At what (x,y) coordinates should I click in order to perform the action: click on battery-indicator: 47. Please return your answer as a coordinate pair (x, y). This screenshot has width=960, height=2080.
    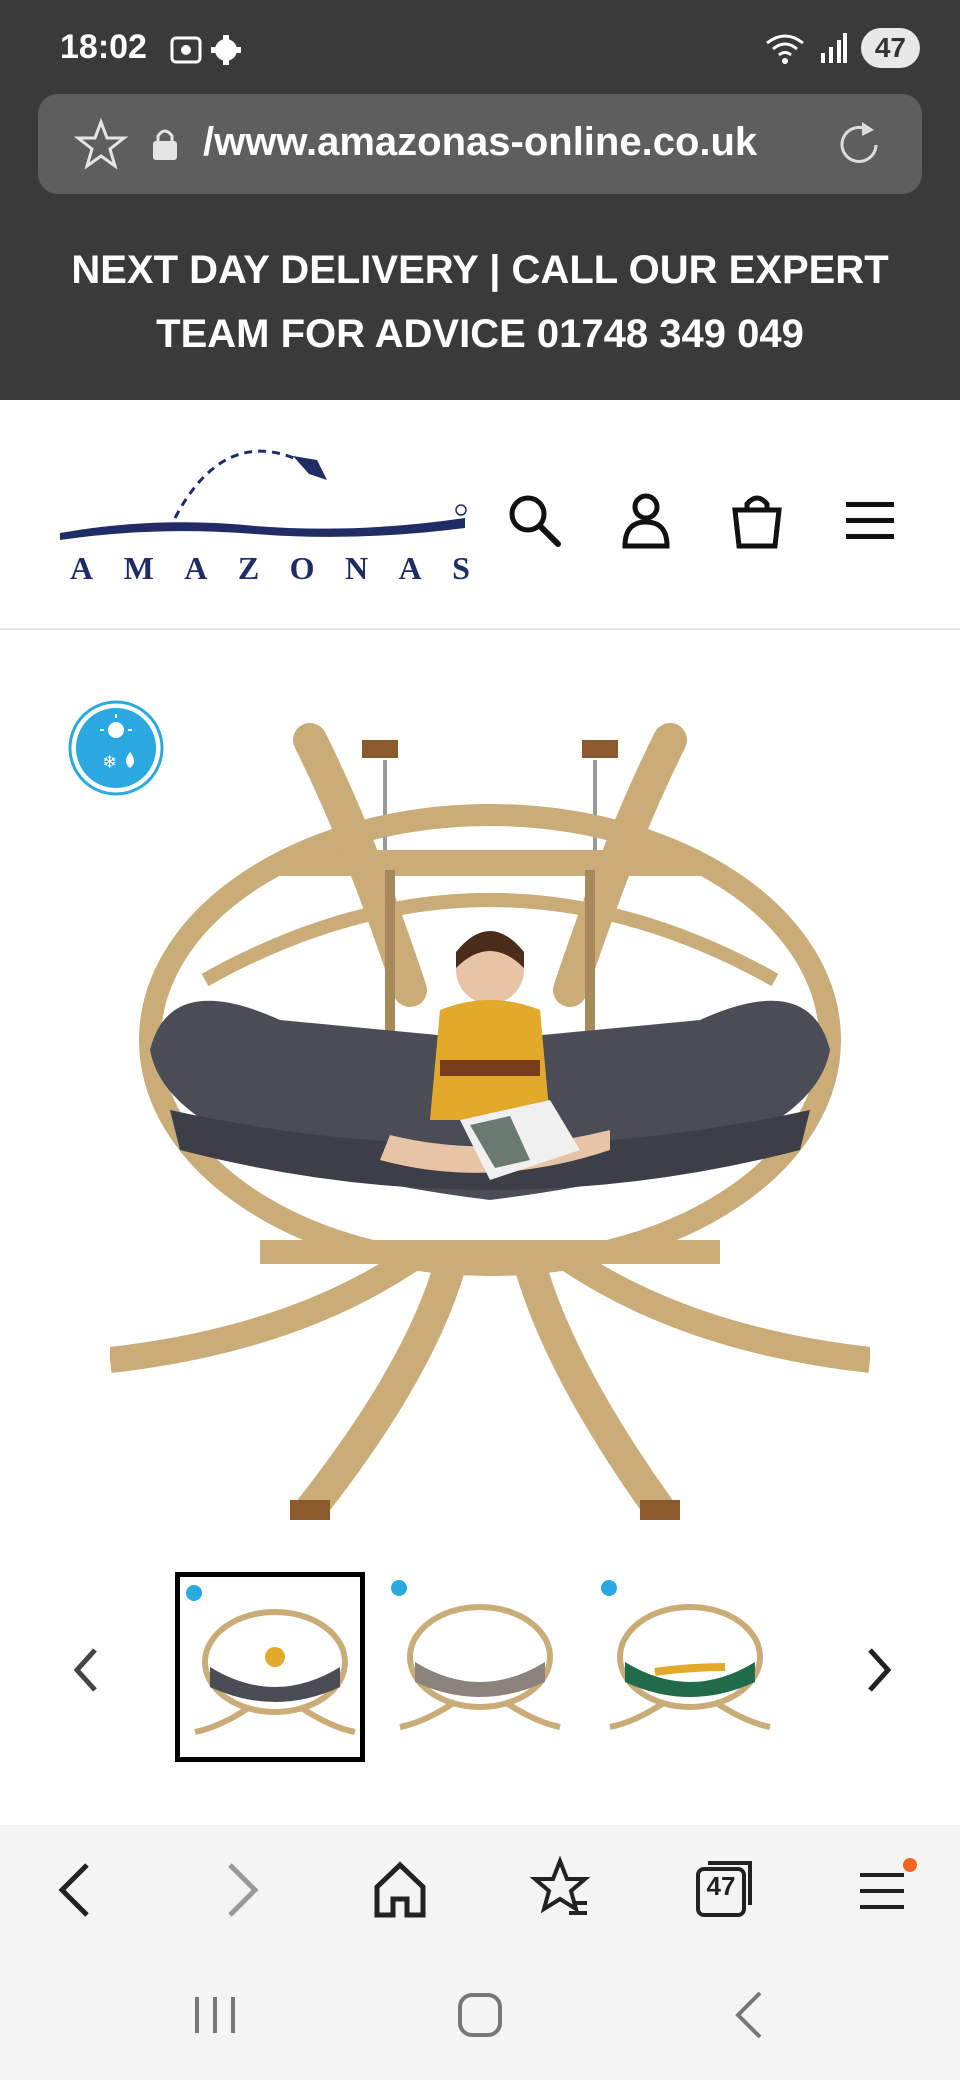
    Looking at the image, I should click on (890, 48).